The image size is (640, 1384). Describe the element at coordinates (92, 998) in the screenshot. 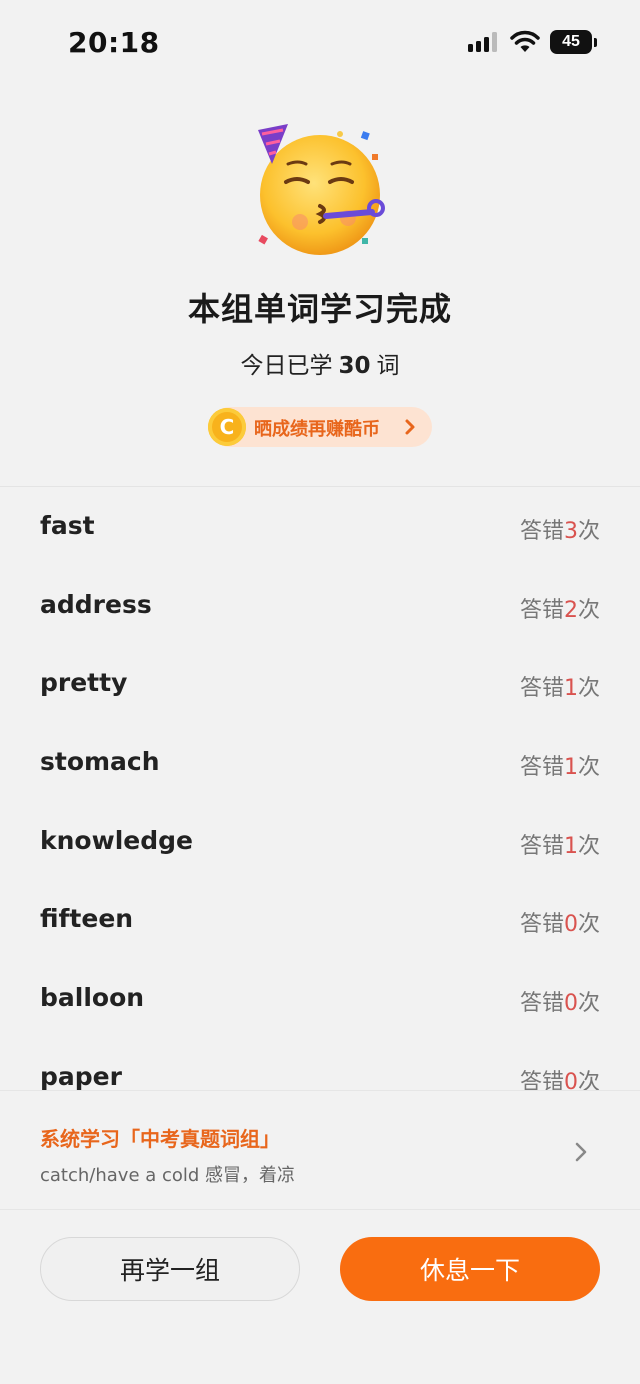

I see `word-text: balloon` at that location.